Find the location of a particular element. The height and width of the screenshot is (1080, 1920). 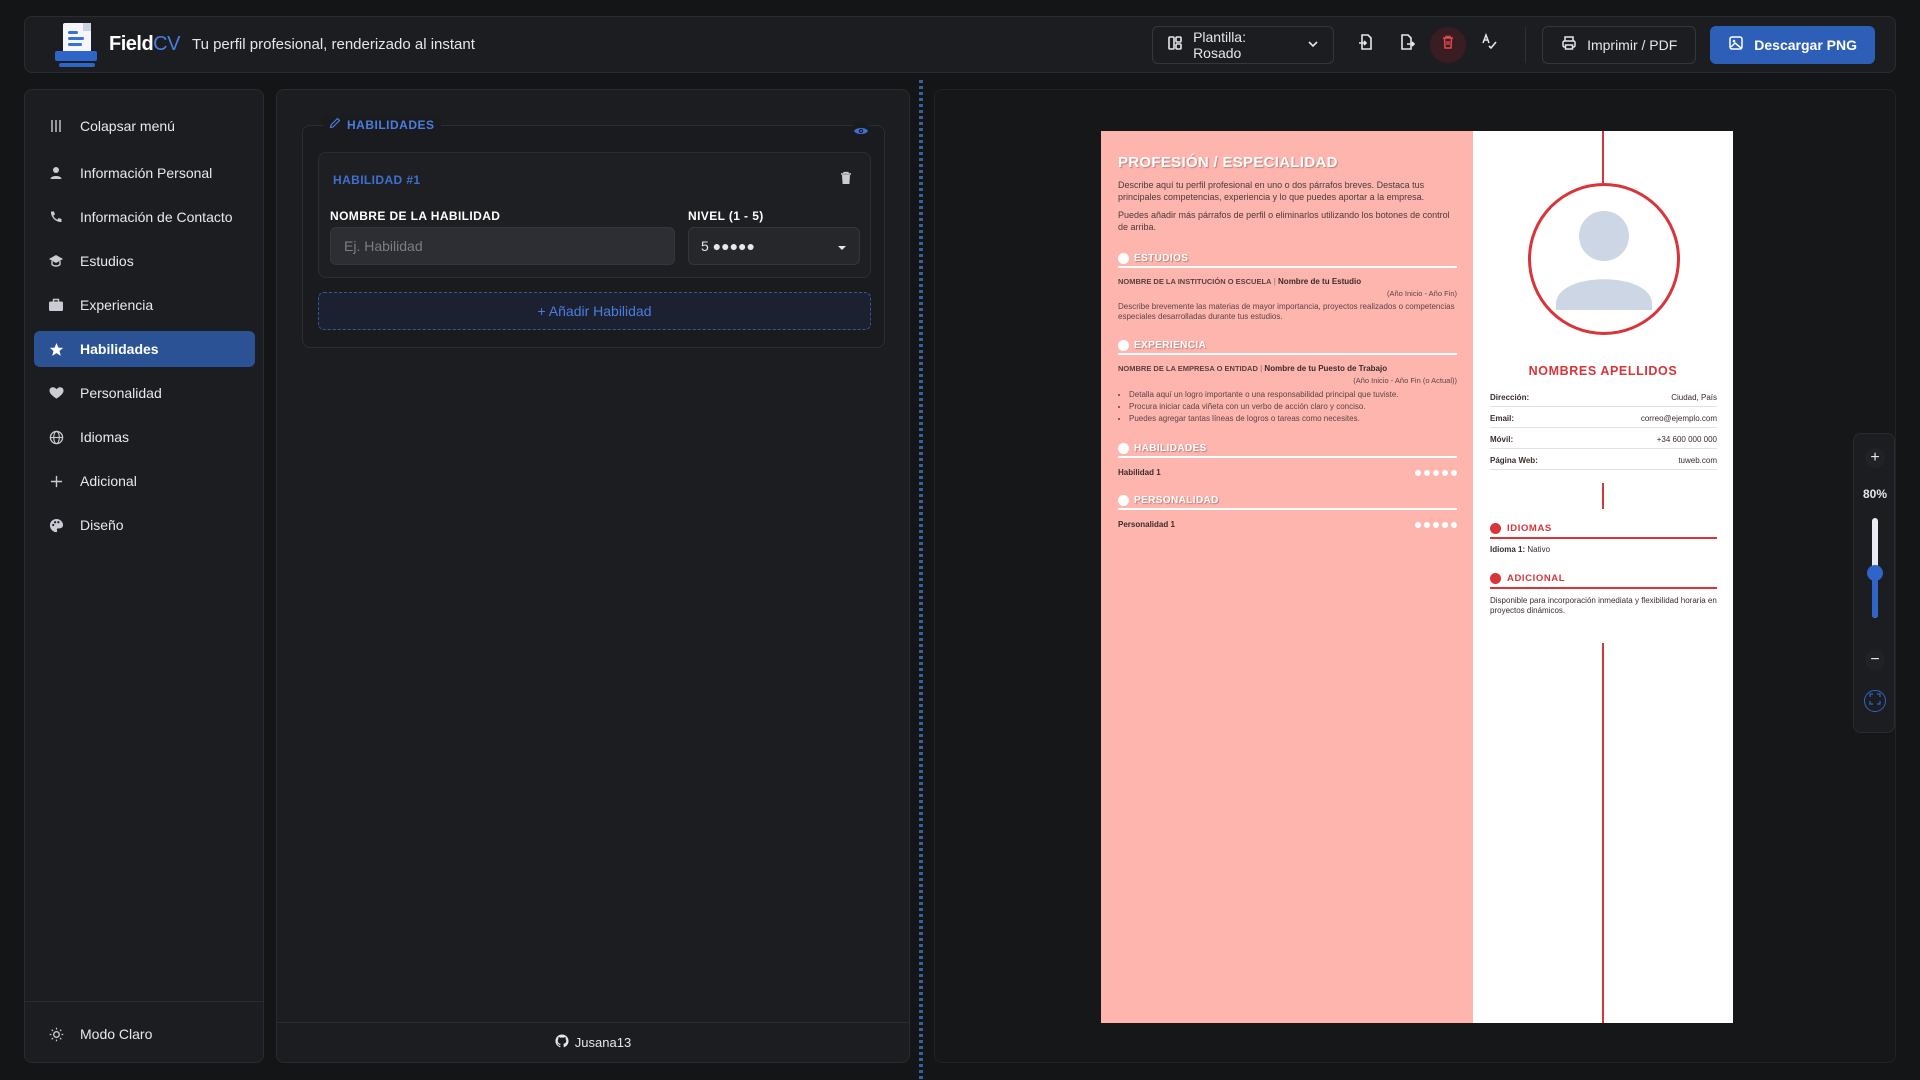

theme-toggle-label: Modo Claro is located at coordinates (116, 1034).